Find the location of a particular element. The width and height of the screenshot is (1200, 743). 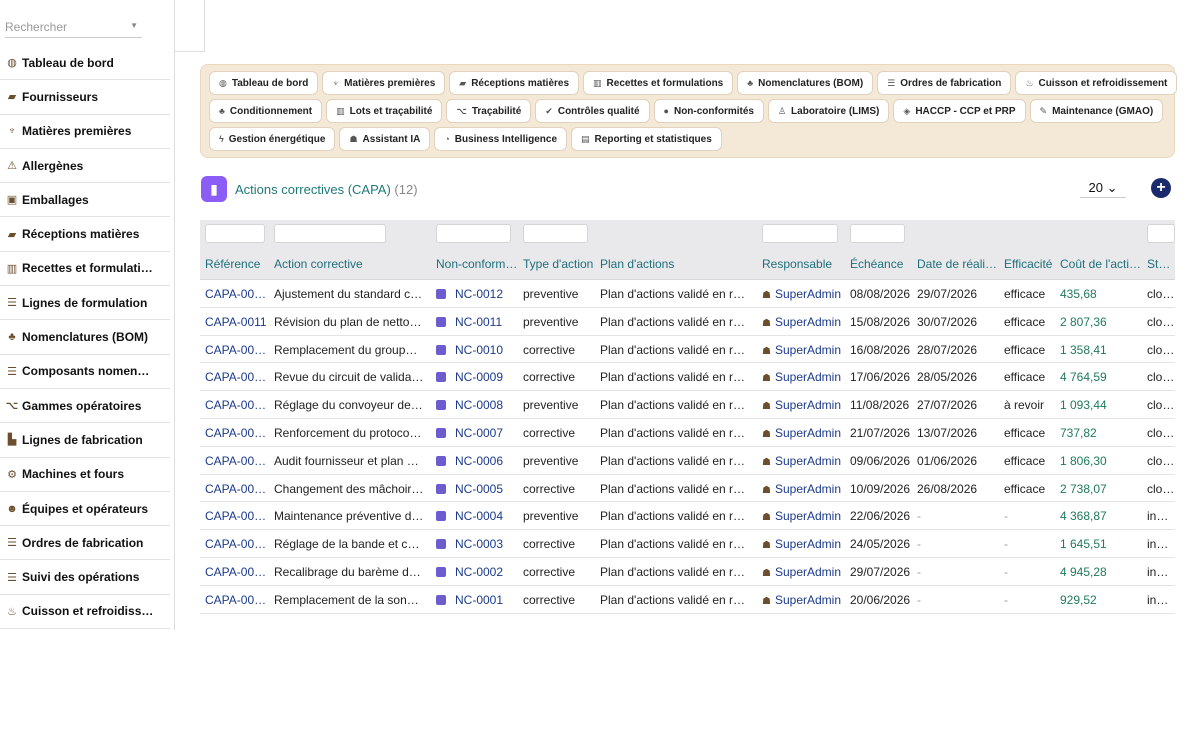

column-header: Responsable is located at coordinates (804, 264).